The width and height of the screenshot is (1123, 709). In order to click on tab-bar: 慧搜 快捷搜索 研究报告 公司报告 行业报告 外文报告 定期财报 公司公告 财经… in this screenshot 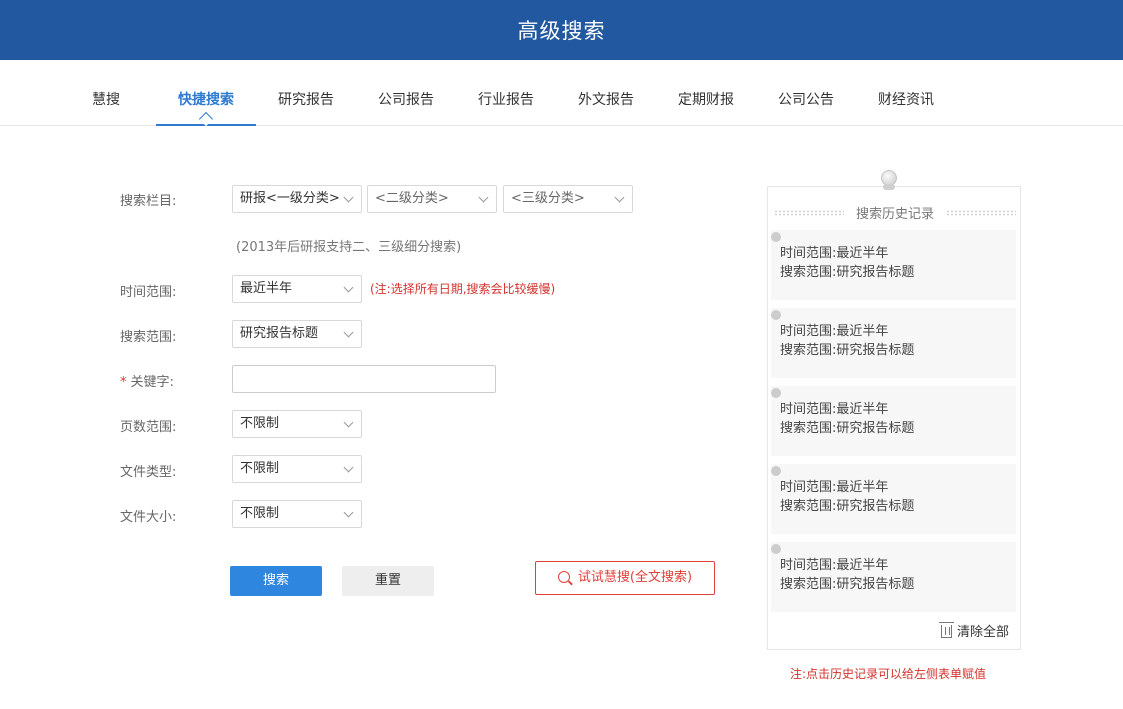, I will do `click(561, 93)`.